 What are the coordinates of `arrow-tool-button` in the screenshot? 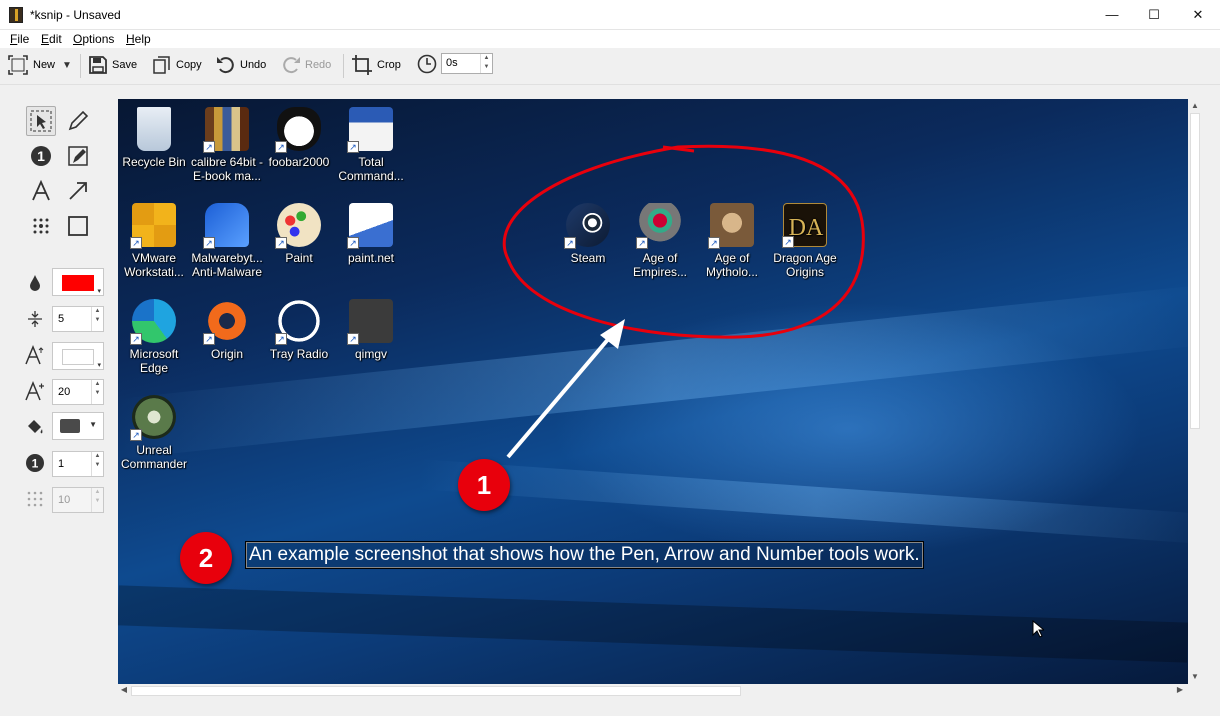 It's located at (78, 191).